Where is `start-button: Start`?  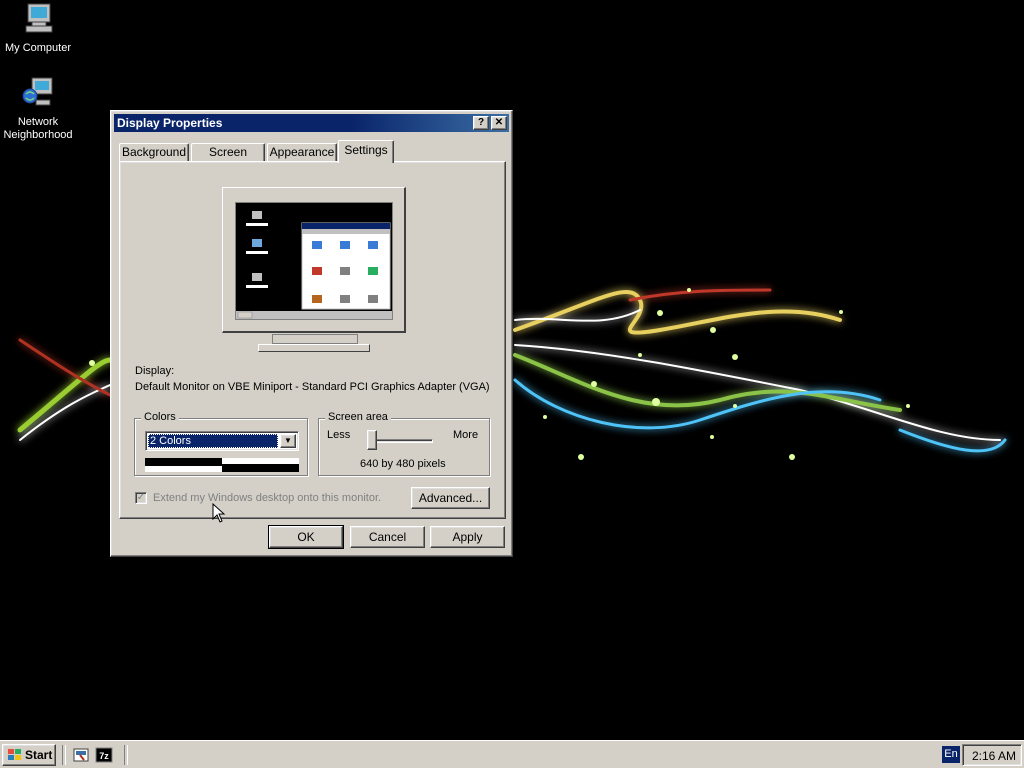
start-button: Start is located at coordinates (29, 755).